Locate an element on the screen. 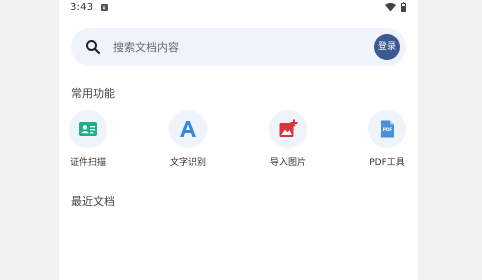  svg-text: PDF is located at coordinates (388, 129).